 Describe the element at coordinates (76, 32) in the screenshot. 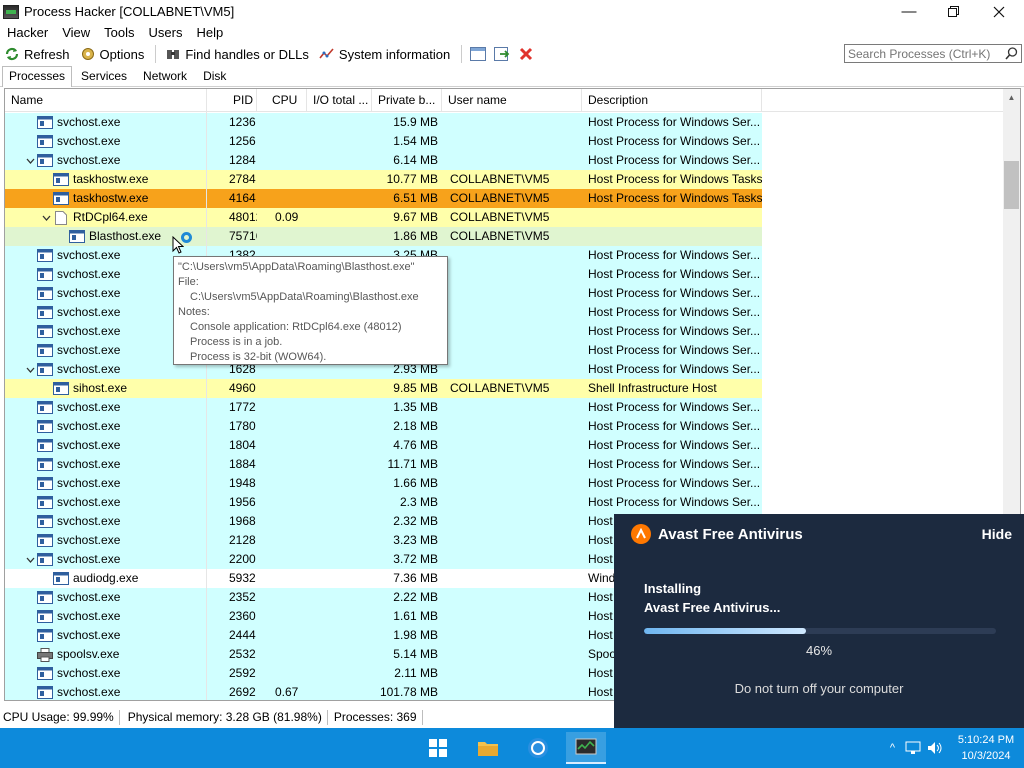

I see `menu-view: View` at that location.